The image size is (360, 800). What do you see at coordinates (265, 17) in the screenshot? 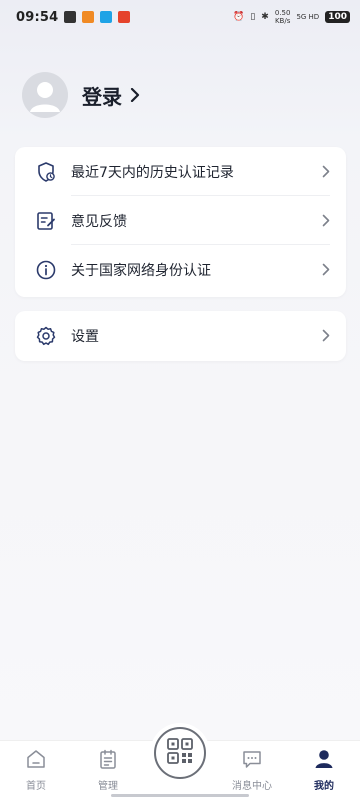
I see `bluetooth-icon: ✱` at bounding box center [265, 17].